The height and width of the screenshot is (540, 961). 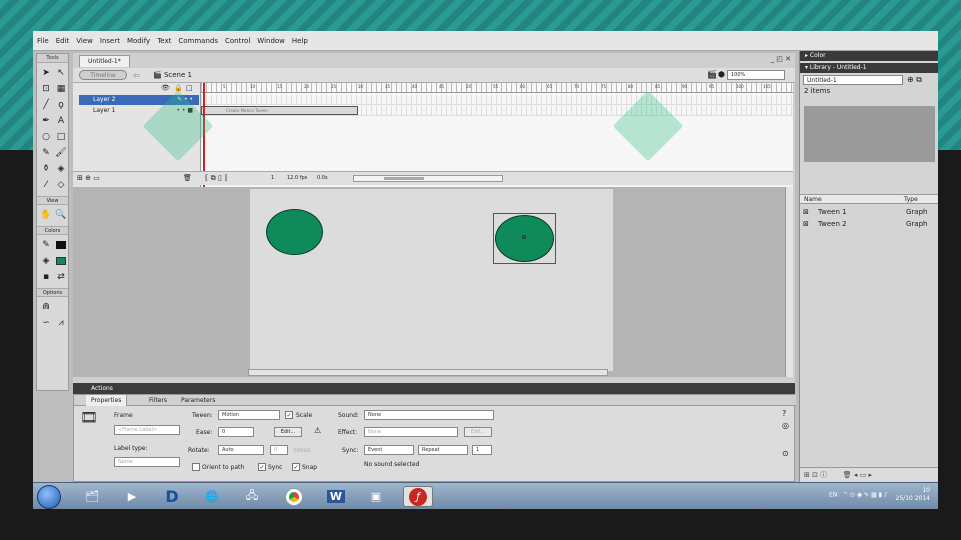 I want to click on free-transform-tool-icon: ⊡, so click(x=46, y=88).